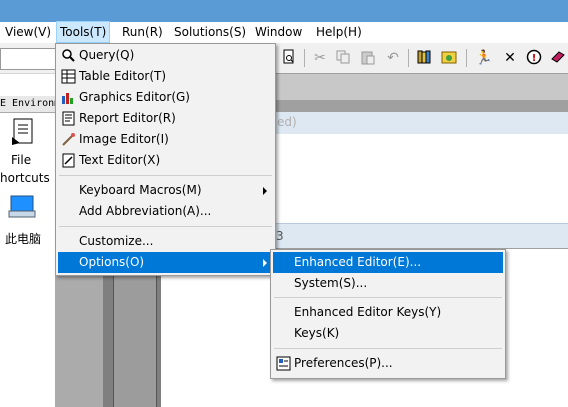  Describe the element at coordinates (123, 76) in the screenshot. I see `menu-item-label: Table Editor(T)` at that location.